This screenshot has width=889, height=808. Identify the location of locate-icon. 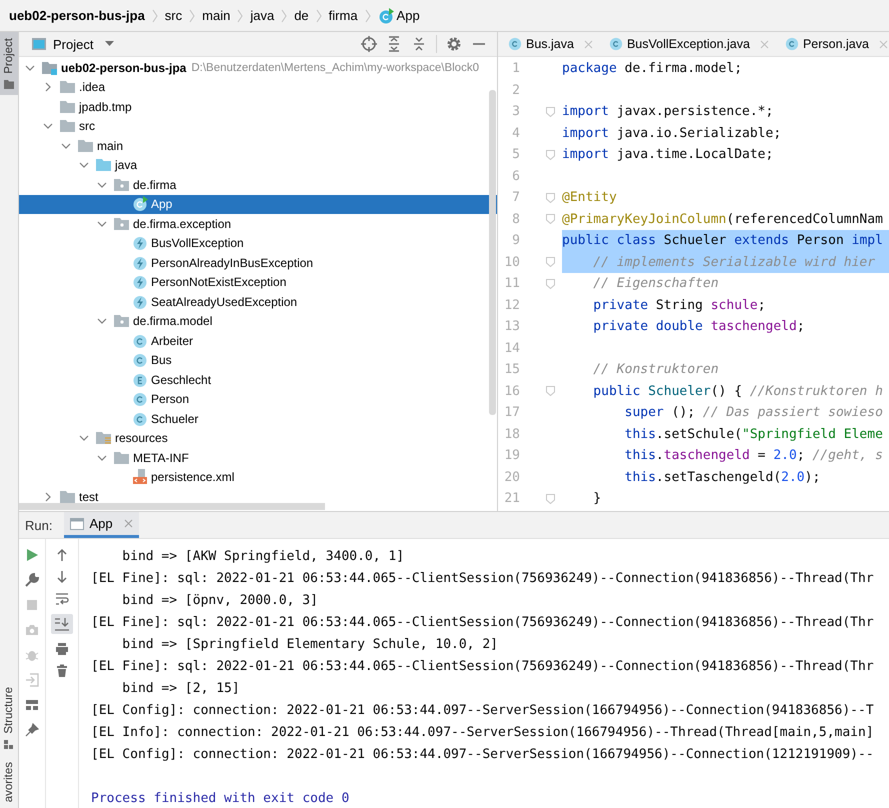
(369, 44).